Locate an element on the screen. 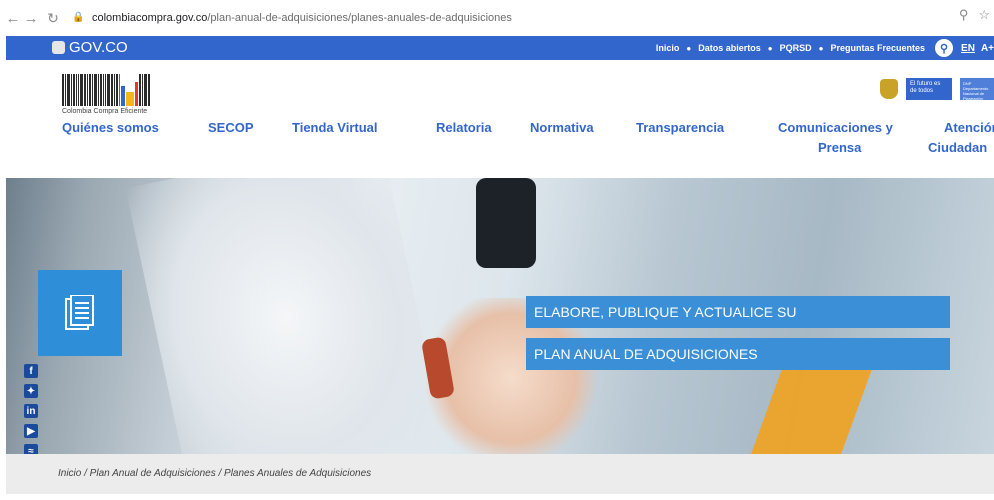 Image resolution: width=994 pixels, height=500 pixels. url-host: colombiacompra.gov.co is located at coordinates (150, 18).